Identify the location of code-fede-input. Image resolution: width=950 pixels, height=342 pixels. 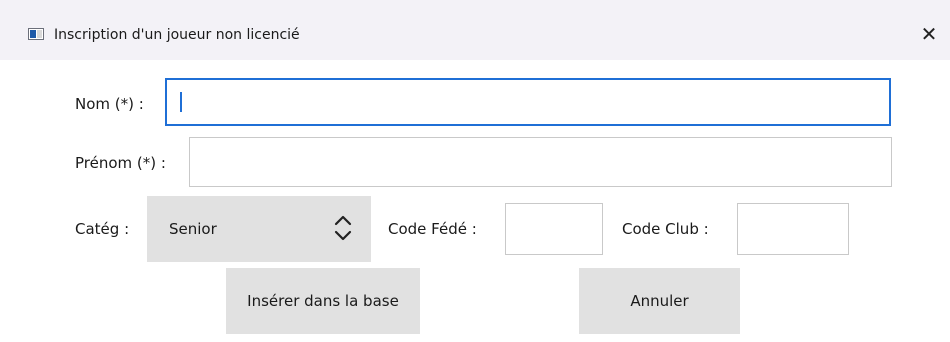
(554, 229).